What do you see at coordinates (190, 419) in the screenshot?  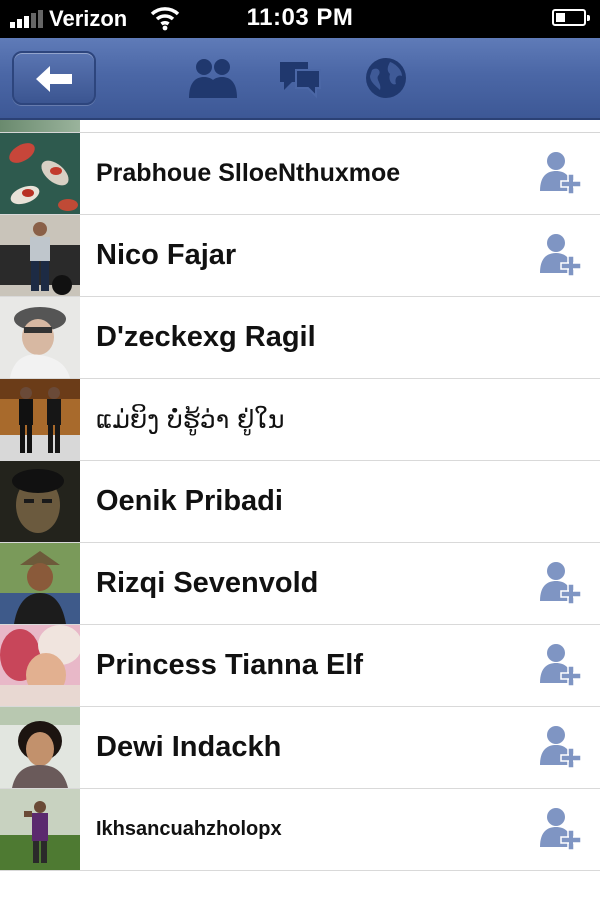 I see `person-name: ແມ່ຍິງ ບໍ່ຮູ້ວ່າ ຢູ່ໃນ` at bounding box center [190, 419].